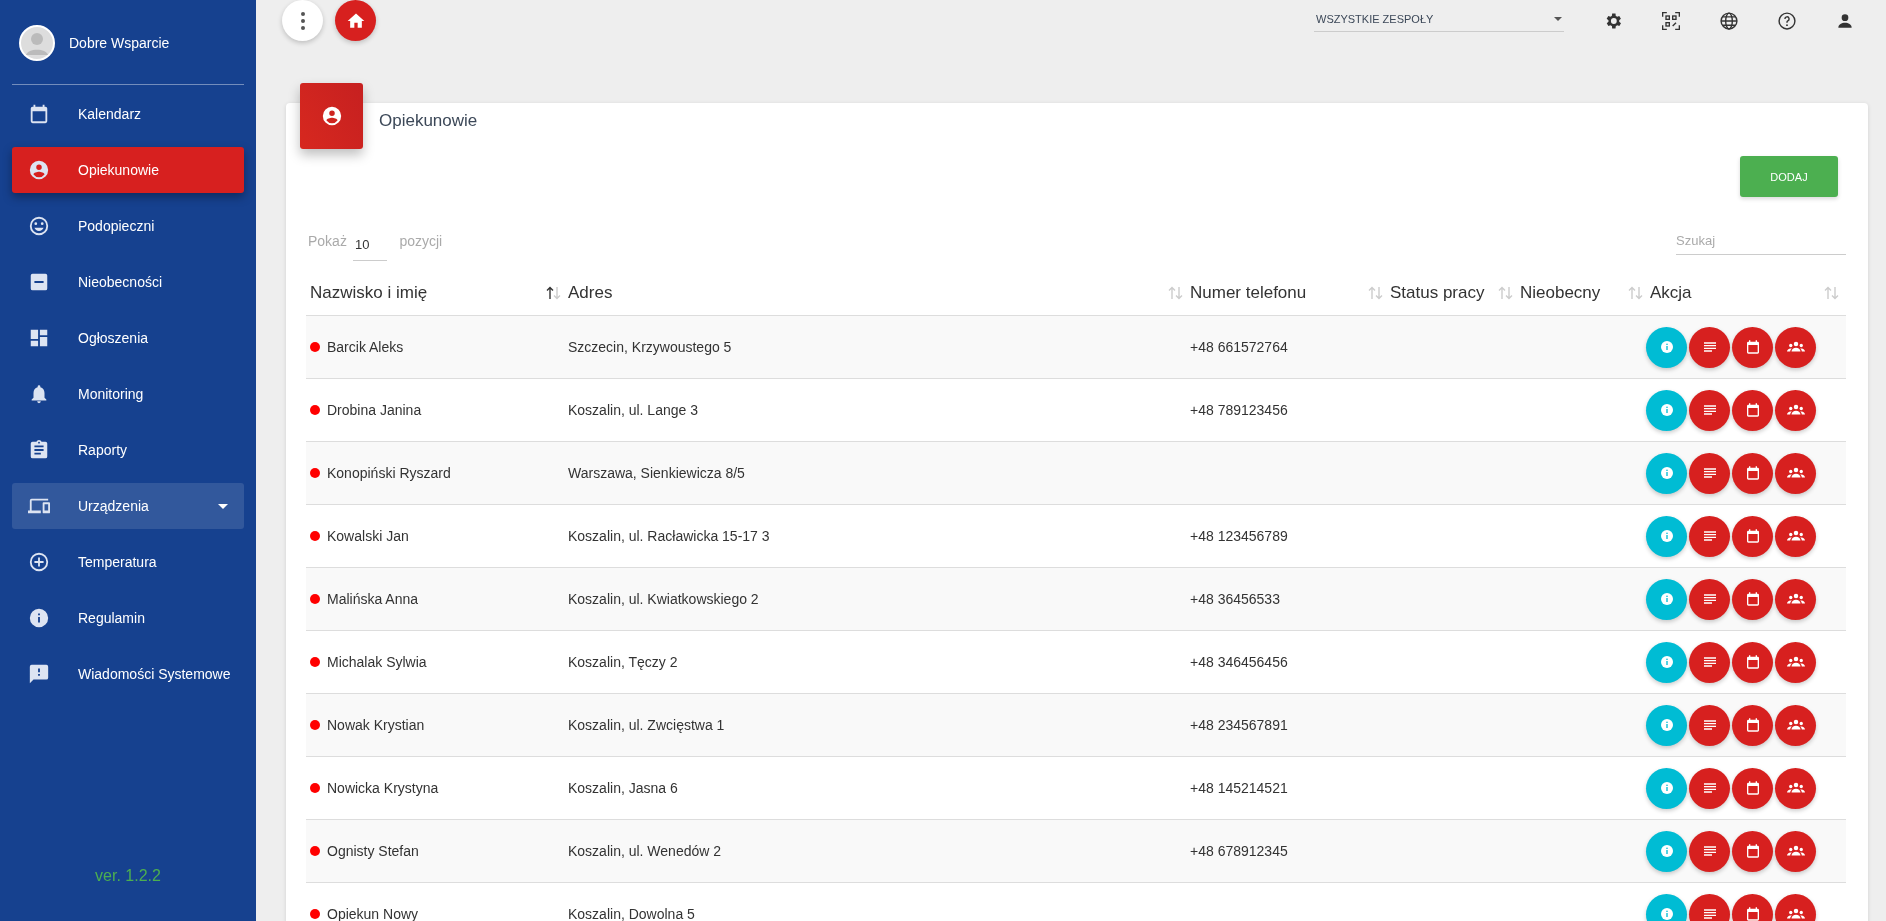 The width and height of the screenshot is (1886, 921). Describe the element at coordinates (623, 662) in the screenshot. I see `address-cell: Koszalin, Tęczy 2` at that location.